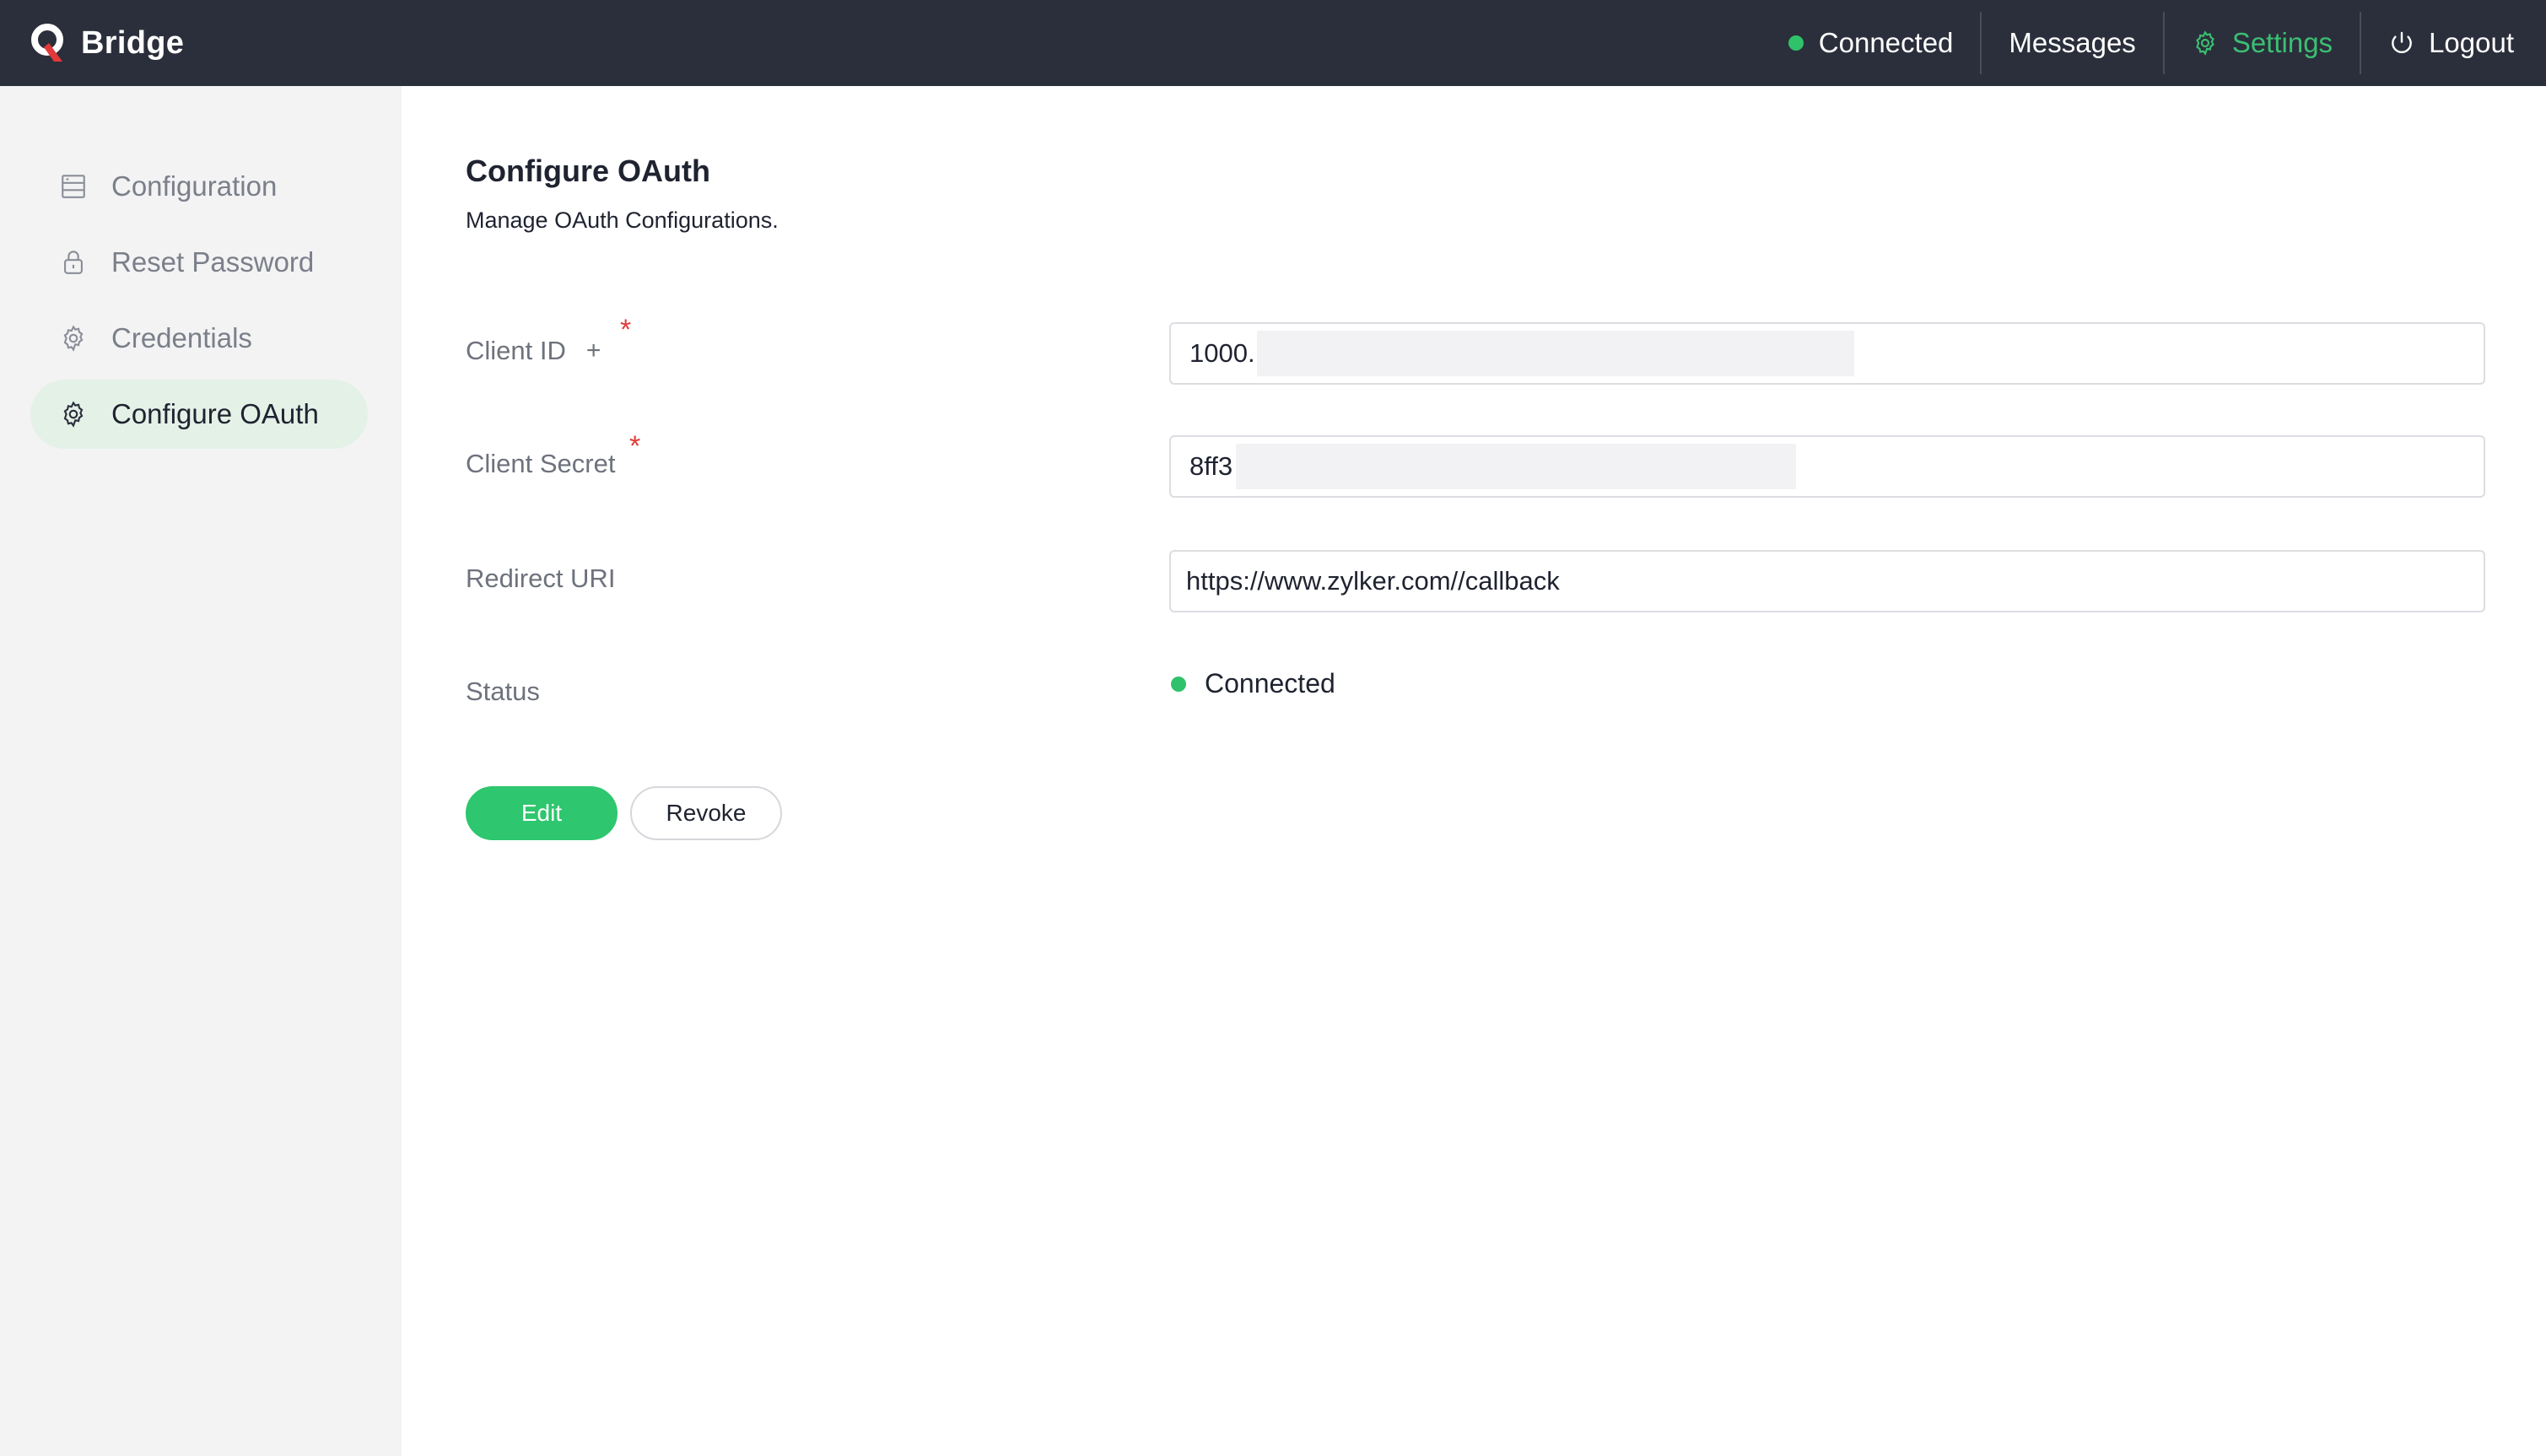  What do you see at coordinates (1373, 581) in the screenshot?
I see `redirect-uri-value: https://www.zylker.com//callback` at bounding box center [1373, 581].